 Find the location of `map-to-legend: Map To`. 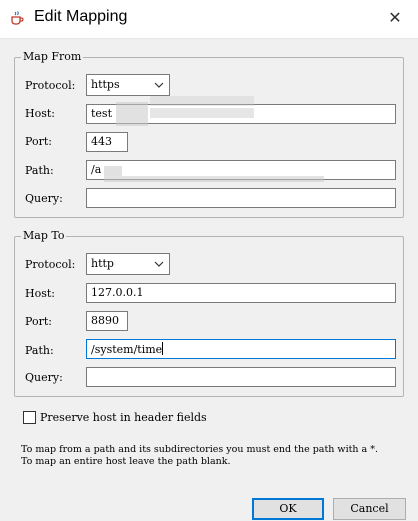

map-to-legend: Map To is located at coordinates (44, 236).